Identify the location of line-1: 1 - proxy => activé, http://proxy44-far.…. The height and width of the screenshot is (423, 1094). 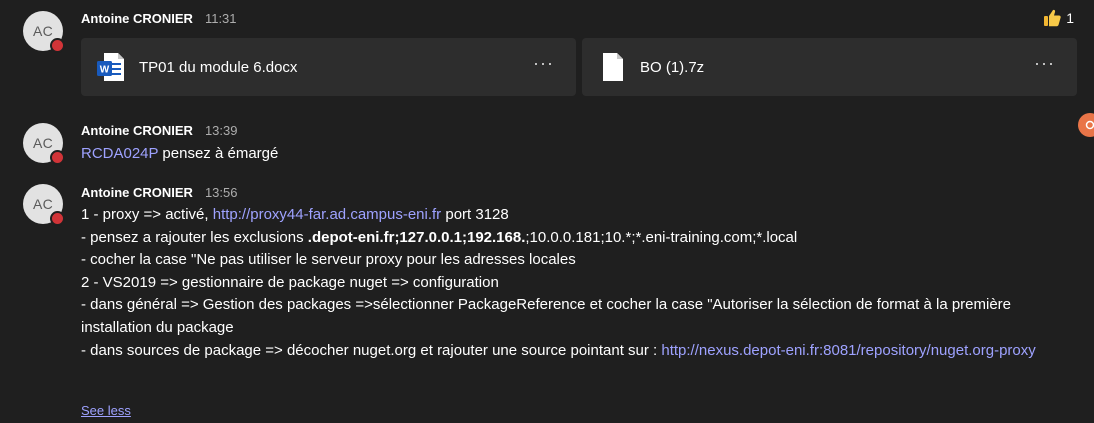
(571, 215).